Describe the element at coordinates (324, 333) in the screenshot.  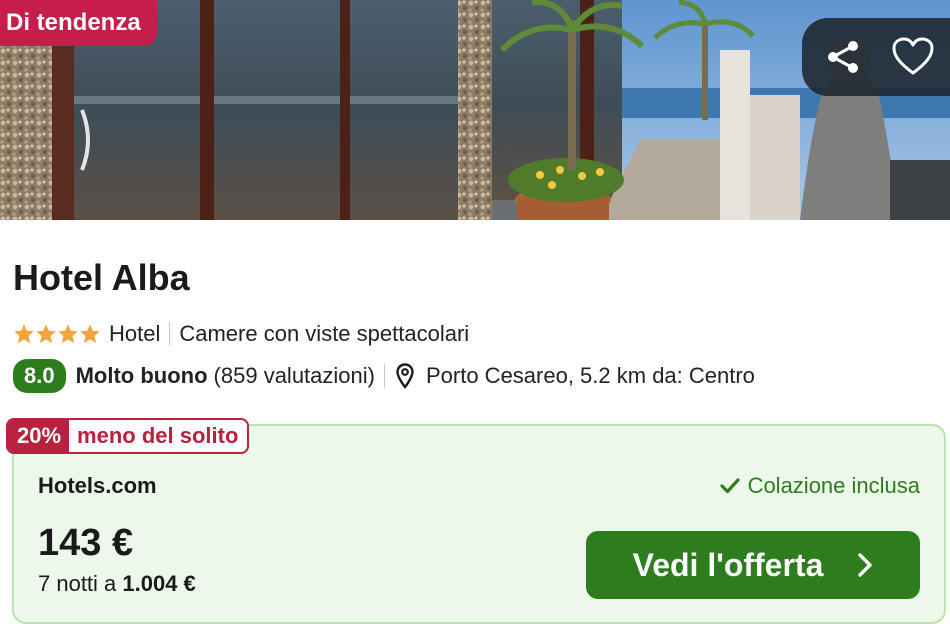
I see `hotel-feature: Camere con viste spettacolari` at that location.